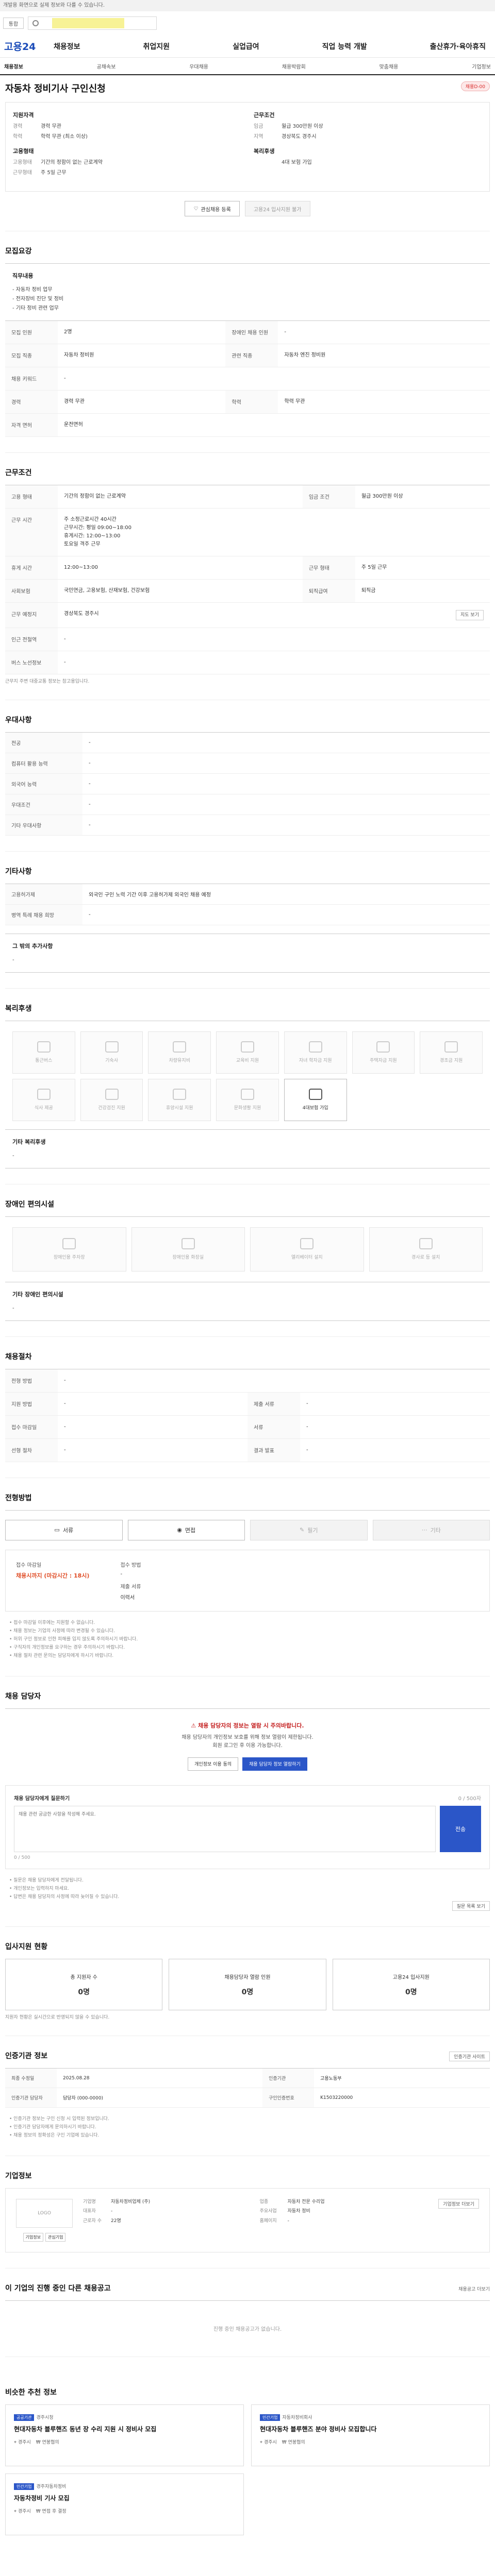 The width and height of the screenshot is (495, 2576). Describe the element at coordinates (29, 46) in the screenshot. I see `site-logo: 고용24` at that location.